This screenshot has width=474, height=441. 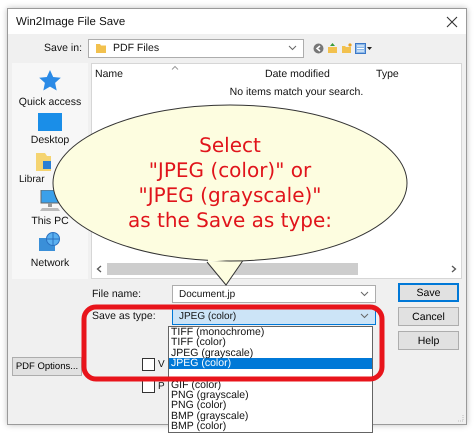 I want to click on dropdown-option: BMP (color), so click(x=270, y=426).